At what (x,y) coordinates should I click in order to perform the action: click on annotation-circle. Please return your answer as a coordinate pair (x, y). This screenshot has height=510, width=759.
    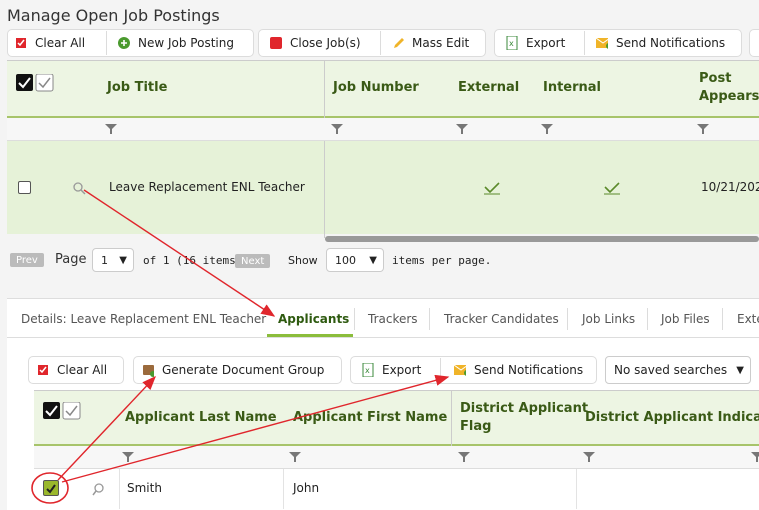
    Looking at the image, I should click on (50, 488).